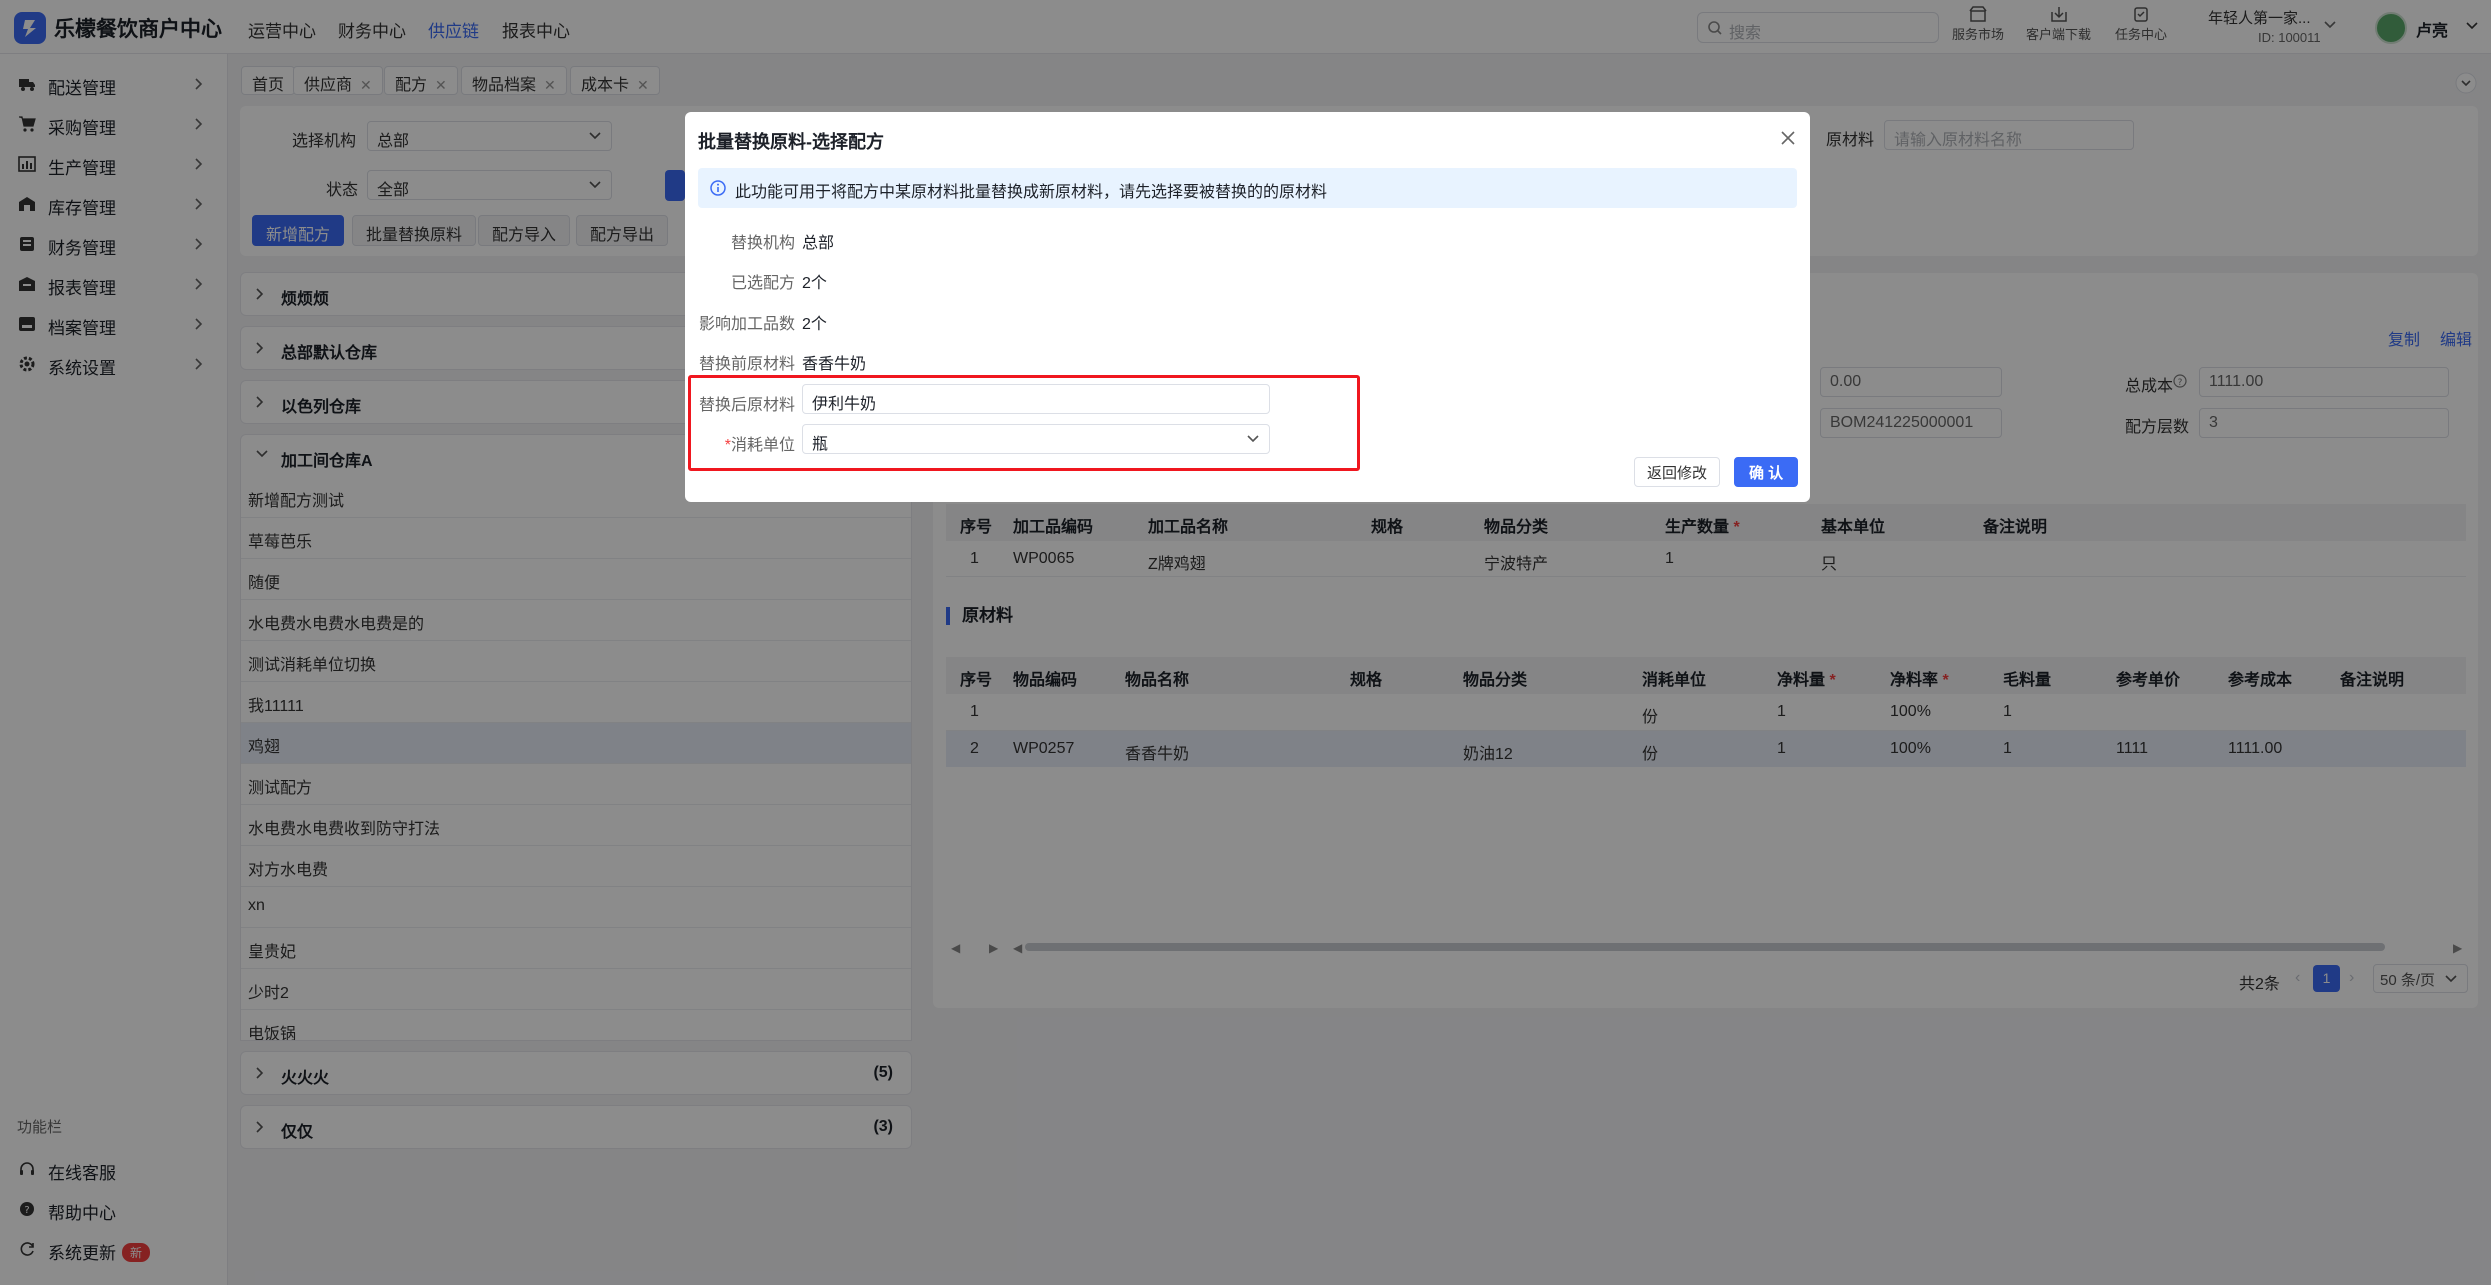 The width and height of the screenshot is (2491, 1285). What do you see at coordinates (791, 142) in the screenshot?
I see `dialog-title: 批量替换原料-选择配方` at bounding box center [791, 142].